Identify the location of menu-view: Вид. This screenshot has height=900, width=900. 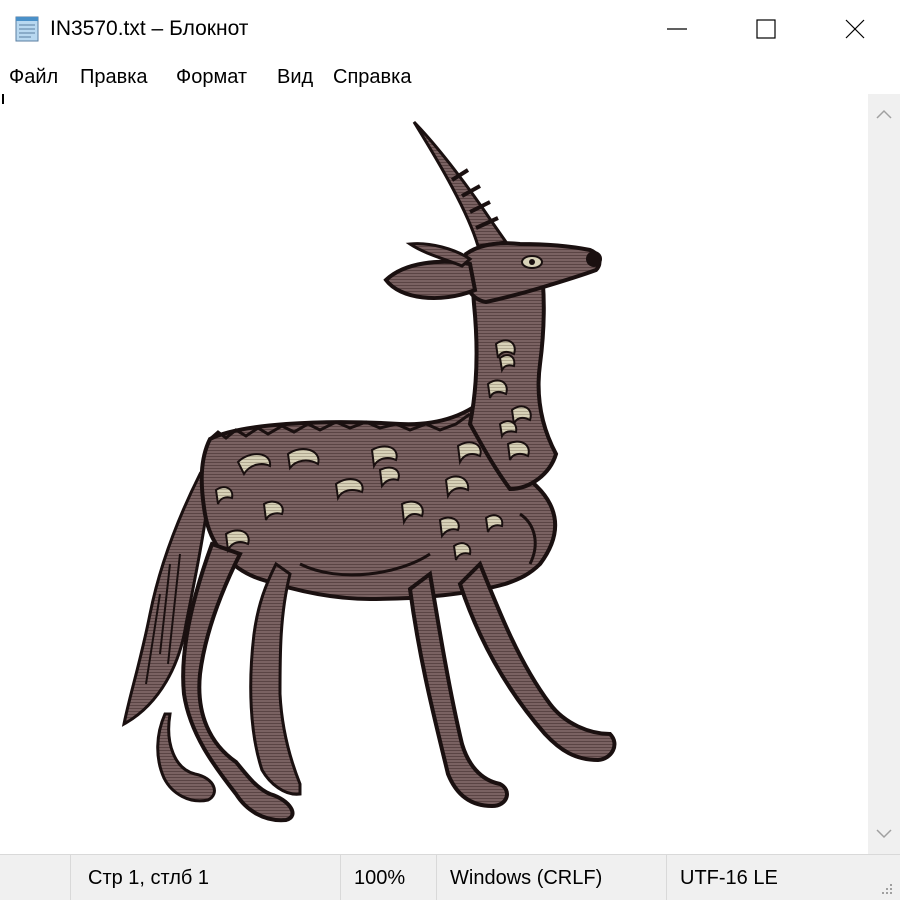
(295, 77).